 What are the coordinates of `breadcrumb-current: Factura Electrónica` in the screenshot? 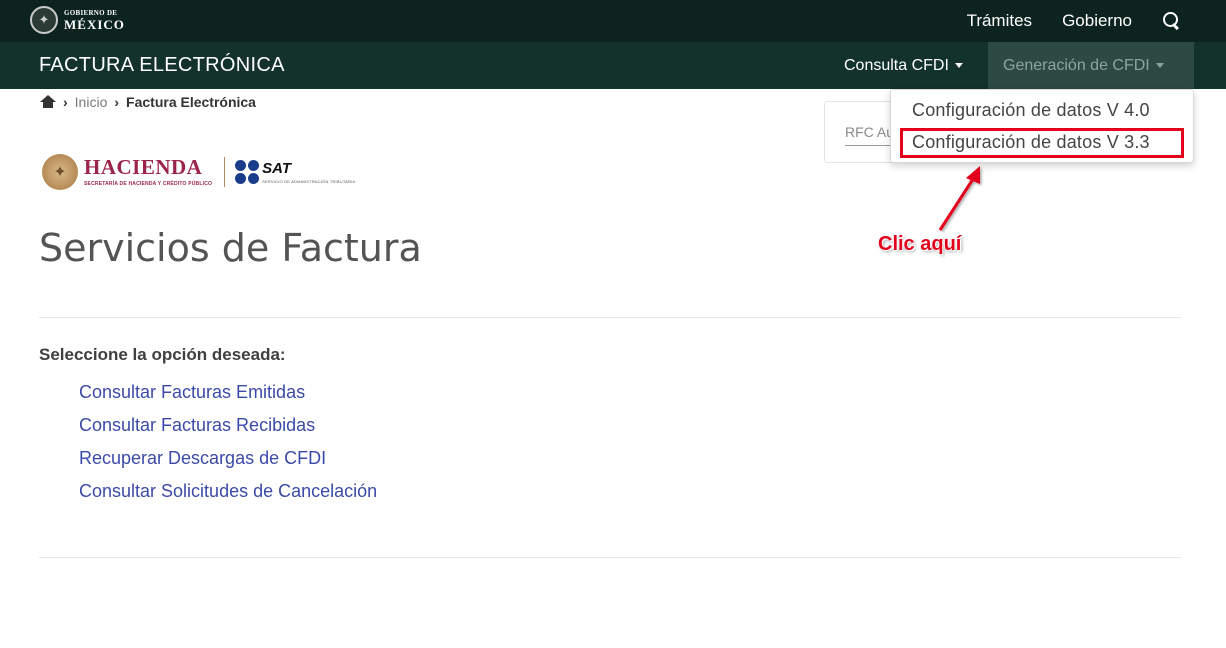 It's located at (191, 102).